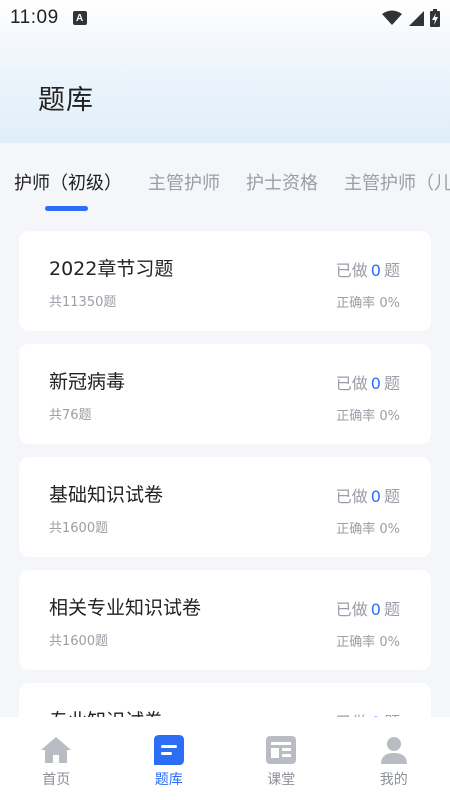  Describe the element at coordinates (281, 750) in the screenshot. I see `classroom-icon` at that location.